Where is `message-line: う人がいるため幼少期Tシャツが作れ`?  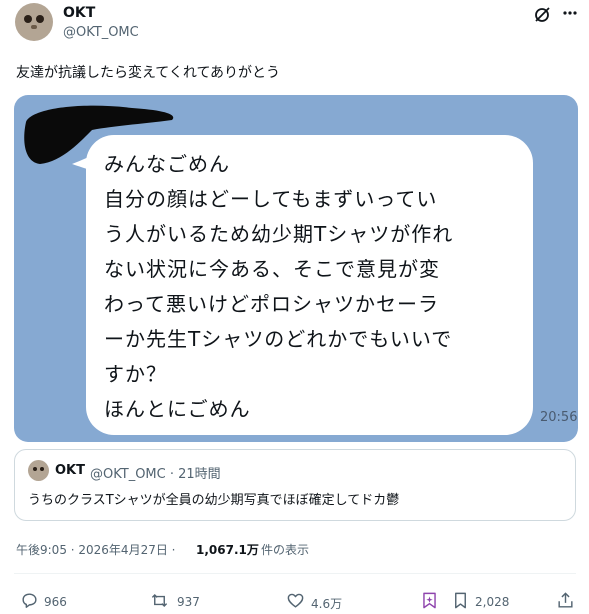 message-line: う人がいるため幼少期Tシャツが作れ is located at coordinates (279, 234).